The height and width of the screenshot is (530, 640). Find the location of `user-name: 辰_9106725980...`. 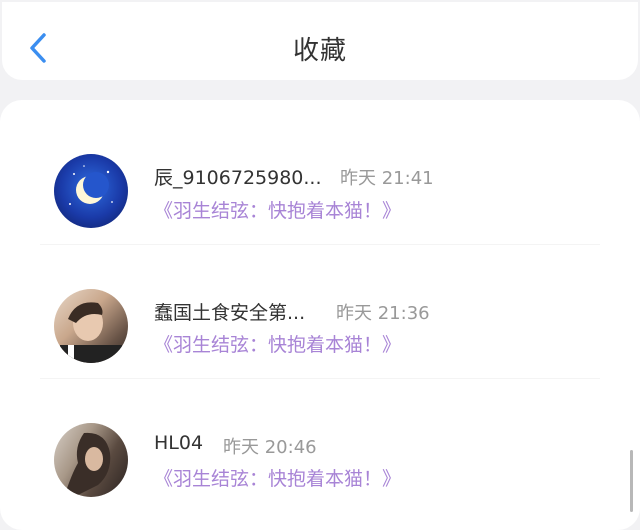

user-name: 辰_9106725980... is located at coordinates (238, 176).